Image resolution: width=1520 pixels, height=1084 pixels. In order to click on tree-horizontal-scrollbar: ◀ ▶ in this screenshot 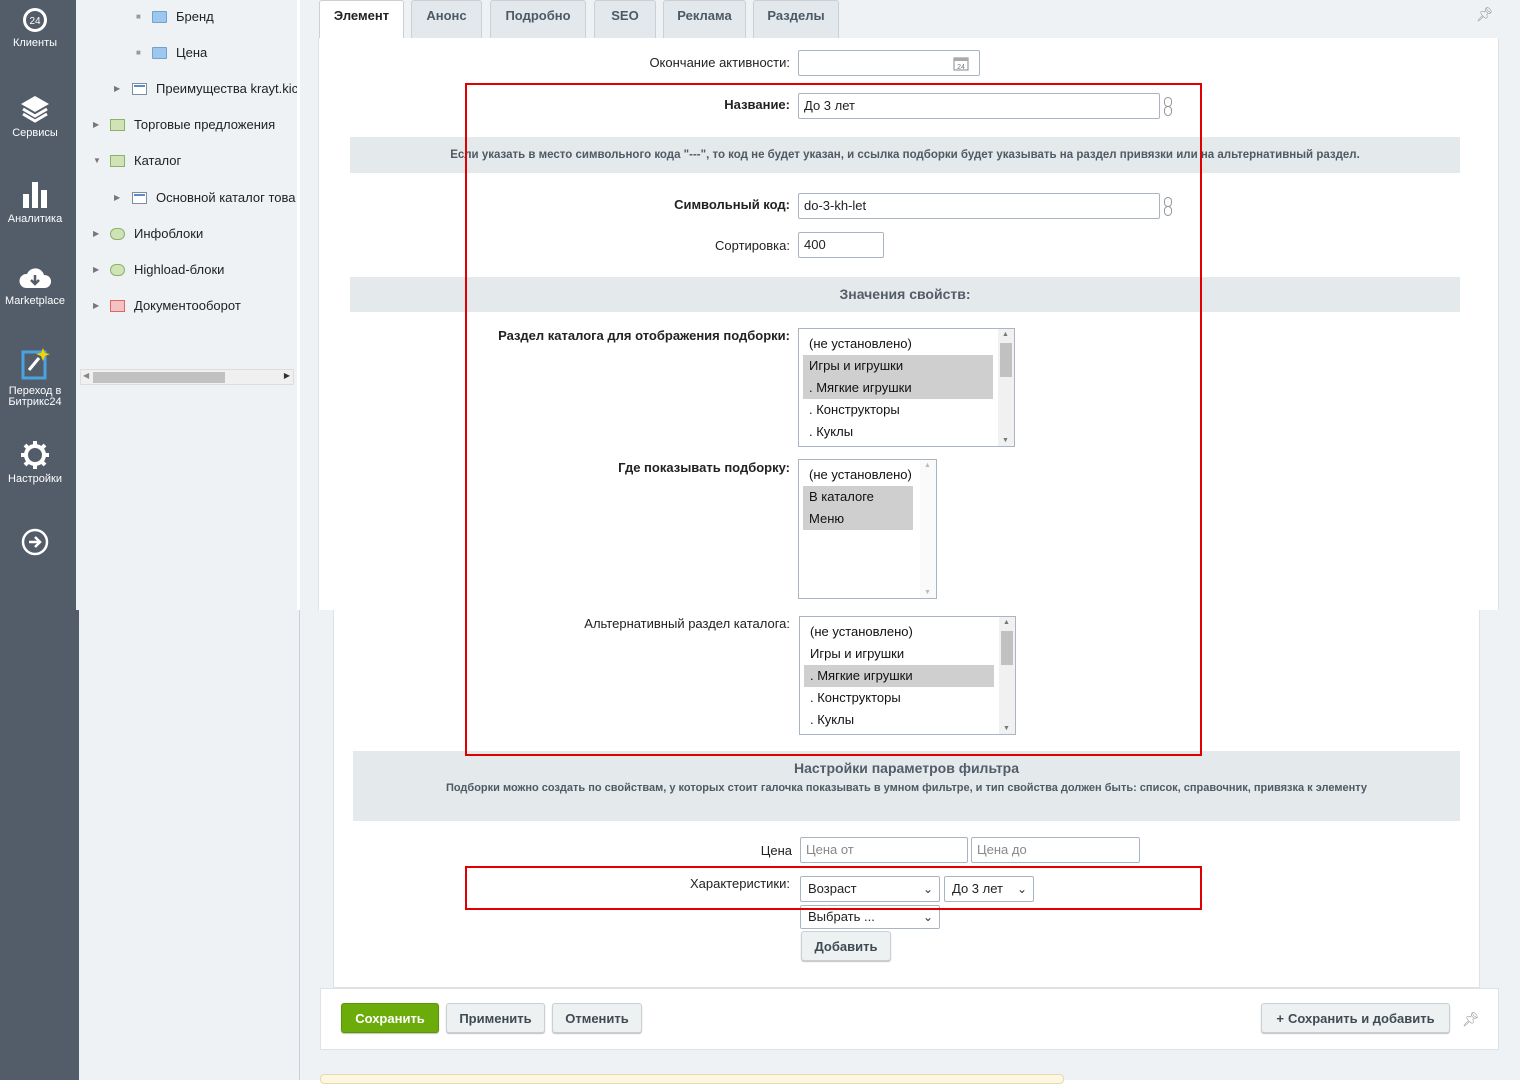, I will do `click(187, 377)`.